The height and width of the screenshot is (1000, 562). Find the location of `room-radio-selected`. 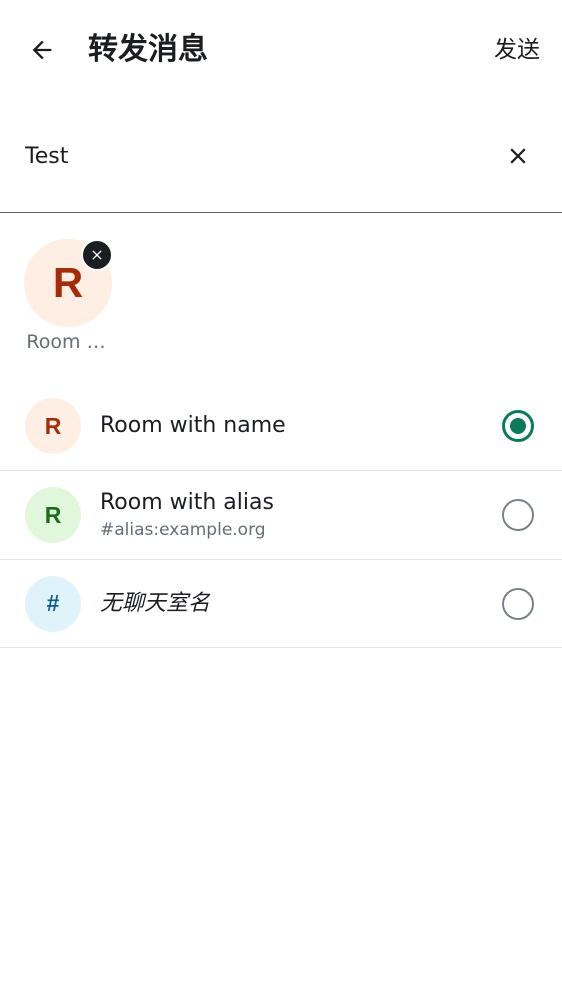

room-radio-selected is located at coordinates (518, 426).